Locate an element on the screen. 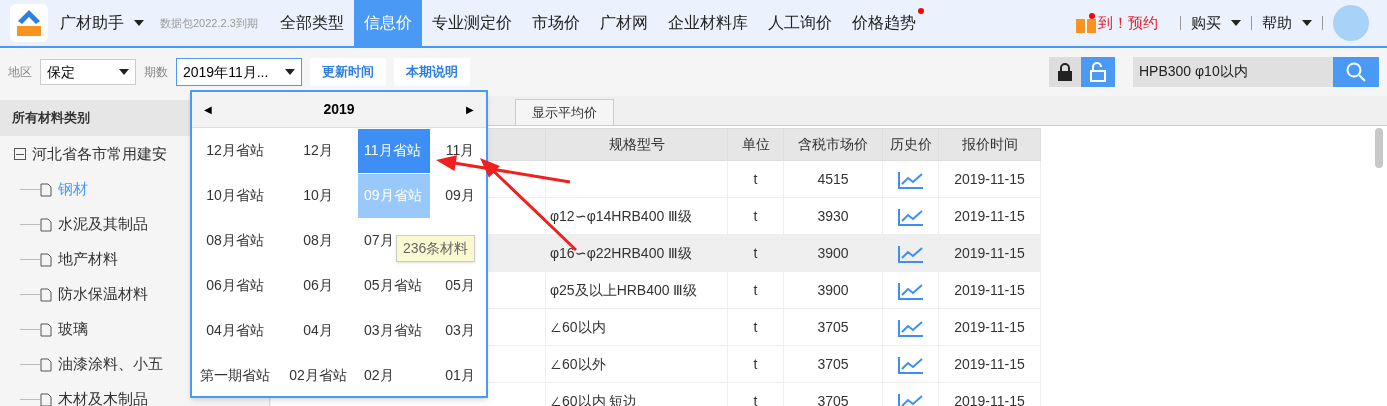 Image resolution: width=1387 pixels, height=406 pixels. scrollbar-thumb is located at coordinates (1379, 148).